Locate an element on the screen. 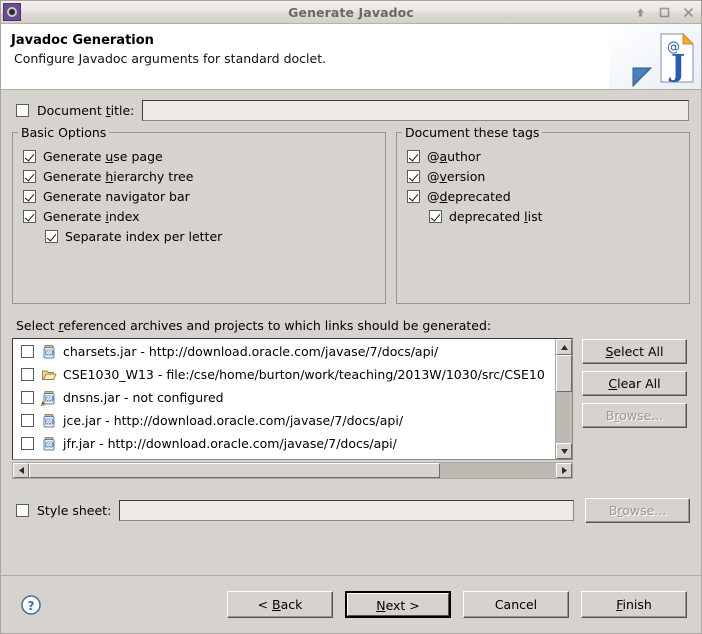 The width and height of the screenshot is (702, 634). javadoc-app-icon is located at coordinates (12, 12).